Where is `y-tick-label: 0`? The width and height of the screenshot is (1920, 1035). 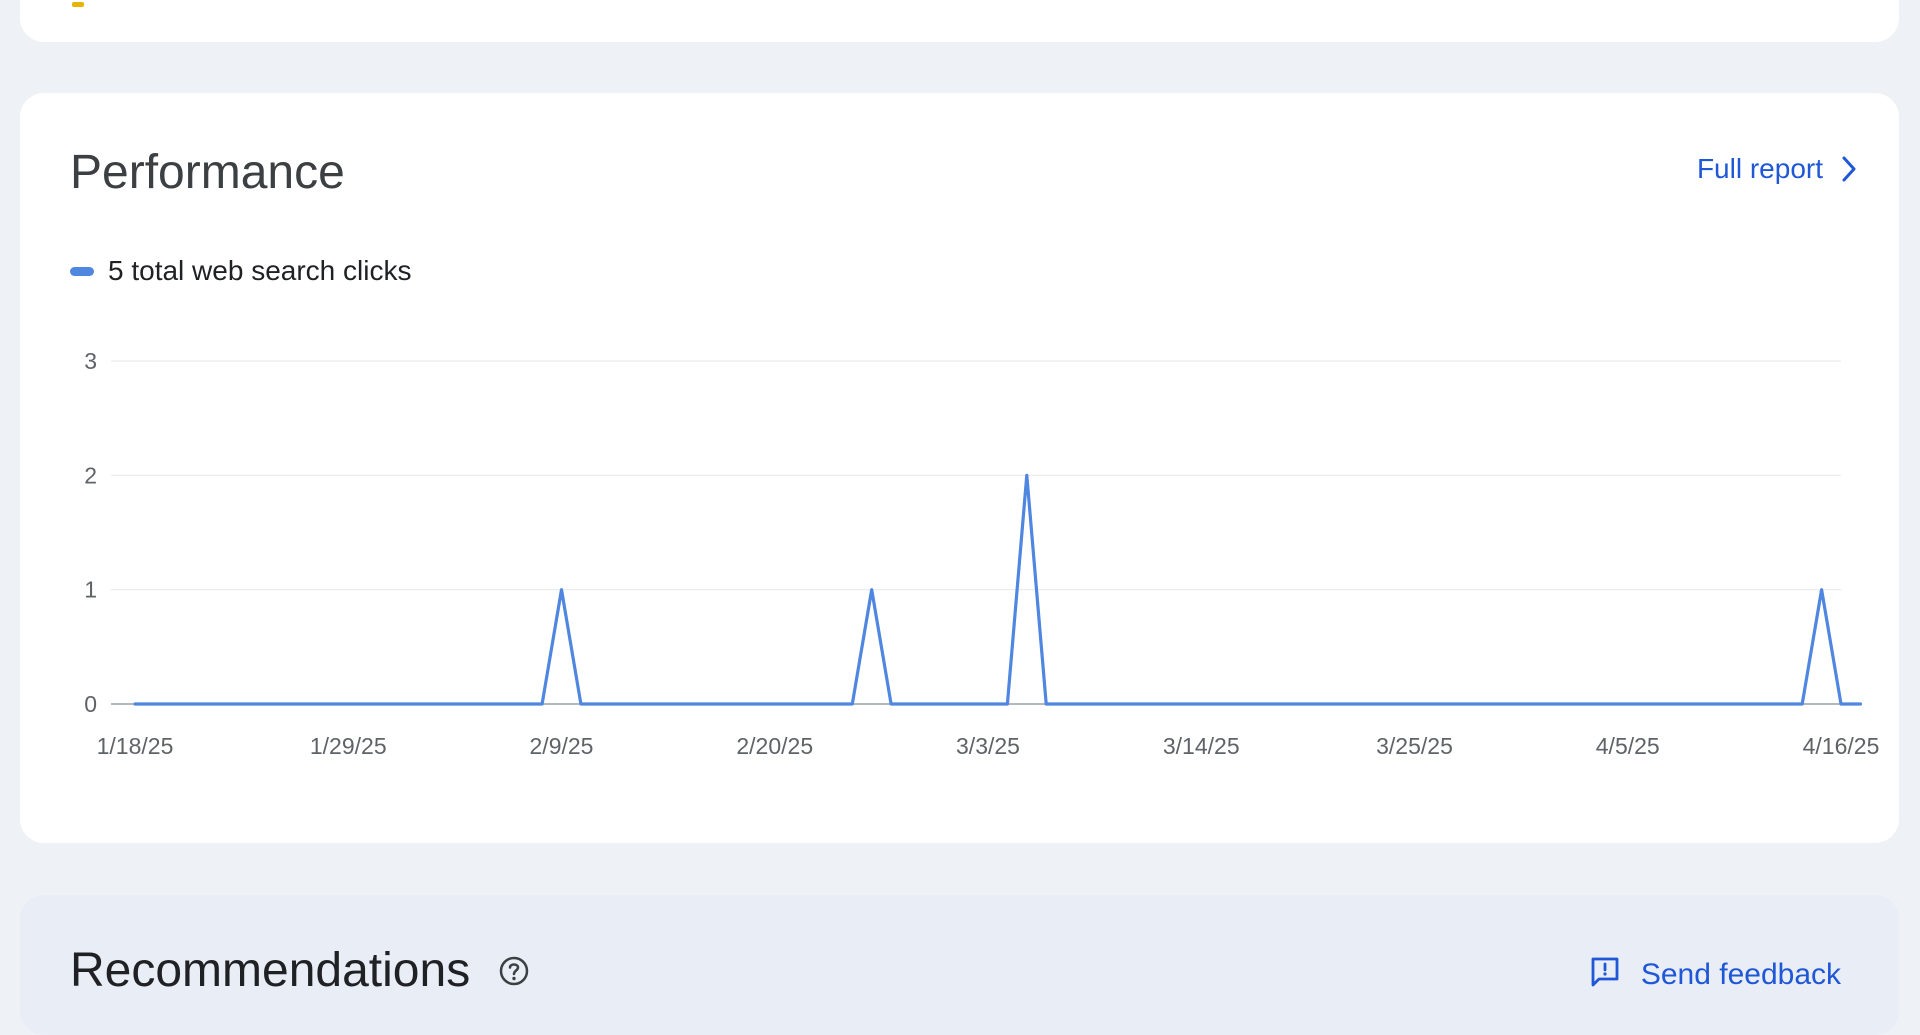 y-tick-label: 0 is located at coordinates (90, 704).